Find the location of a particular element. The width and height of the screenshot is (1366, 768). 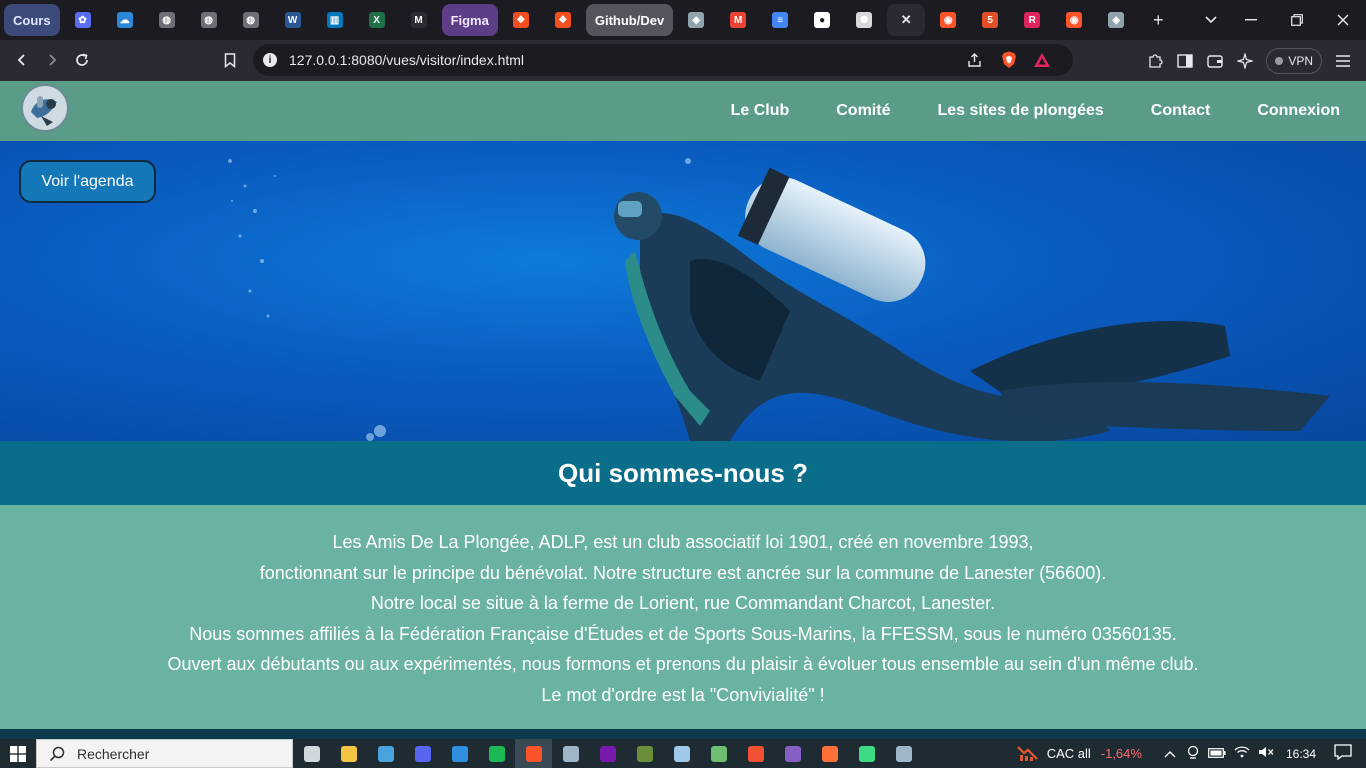

volume-muted-icon is located at coordinates (1266, 753).